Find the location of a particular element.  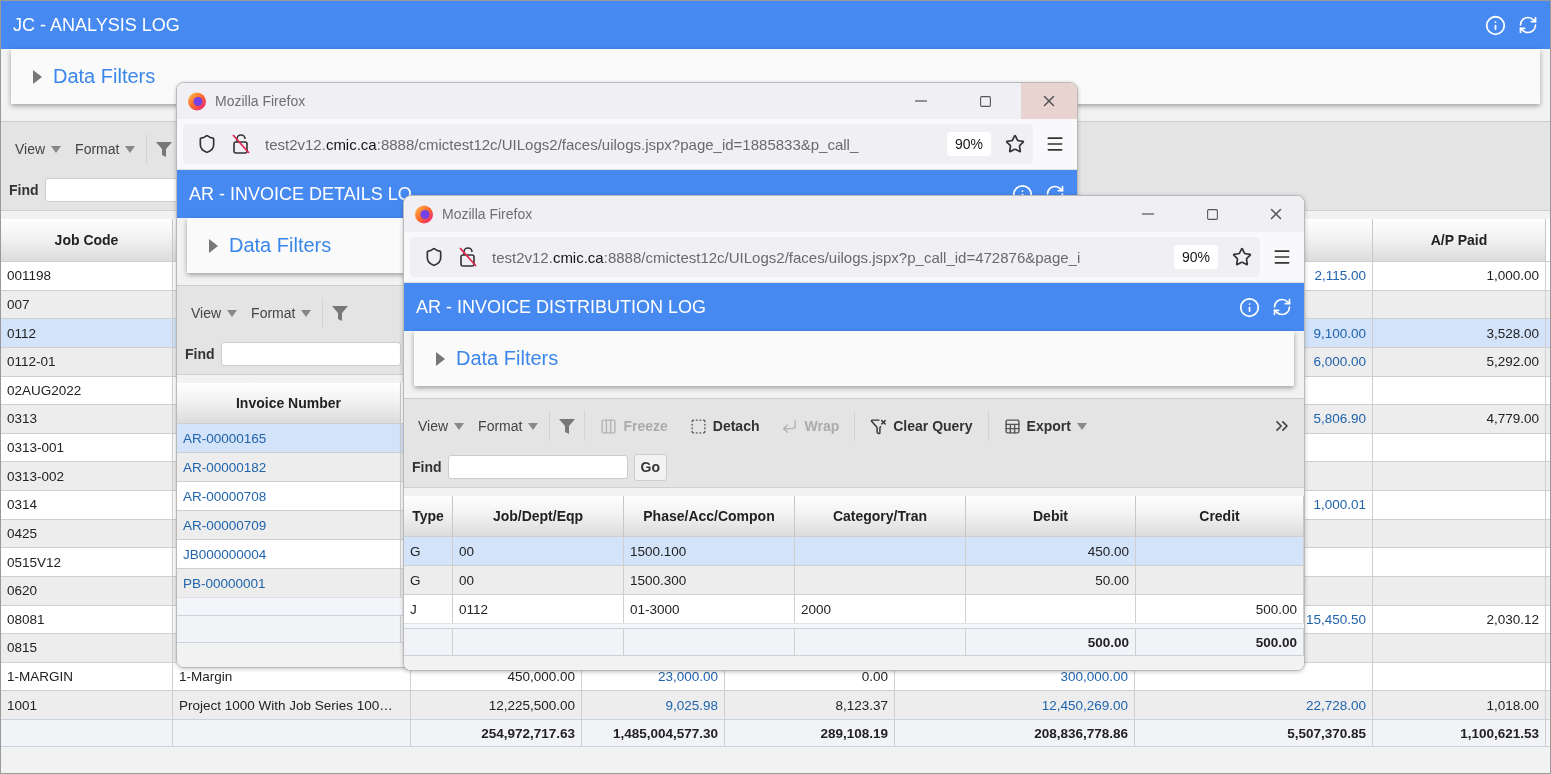

total-cell: 1,485,004,577.30 is located at coordinates (653, 733).